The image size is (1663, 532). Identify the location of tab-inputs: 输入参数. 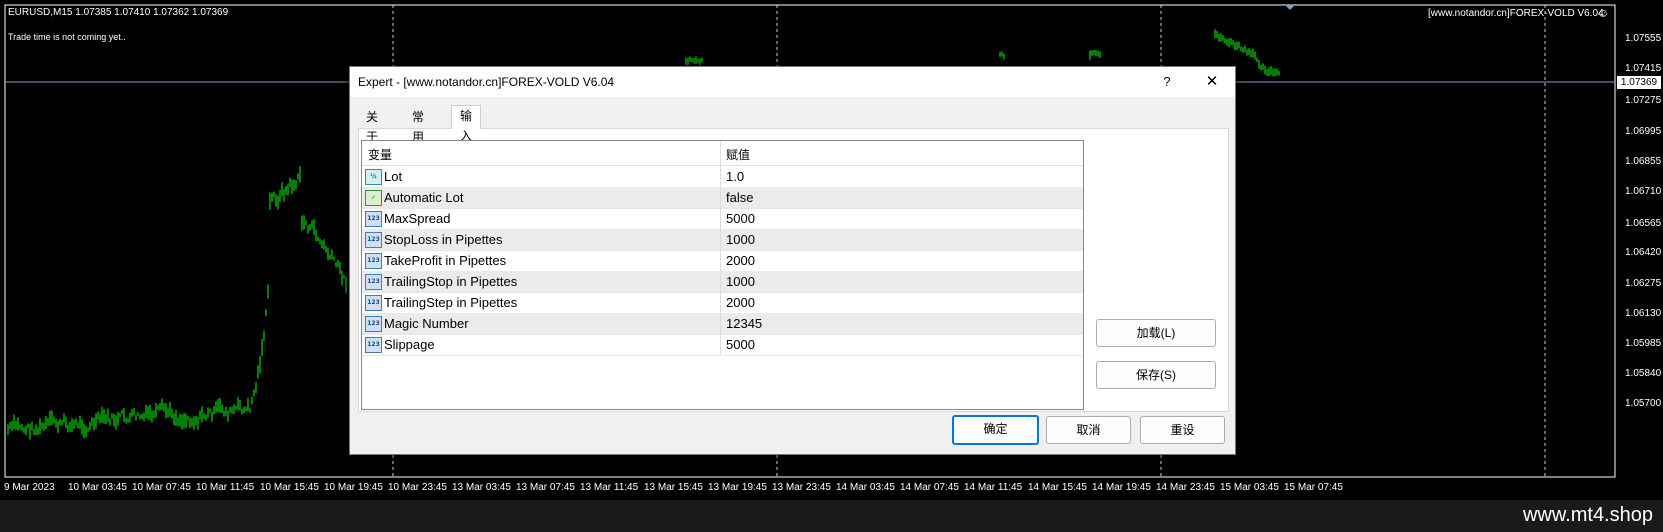
(466, 144).